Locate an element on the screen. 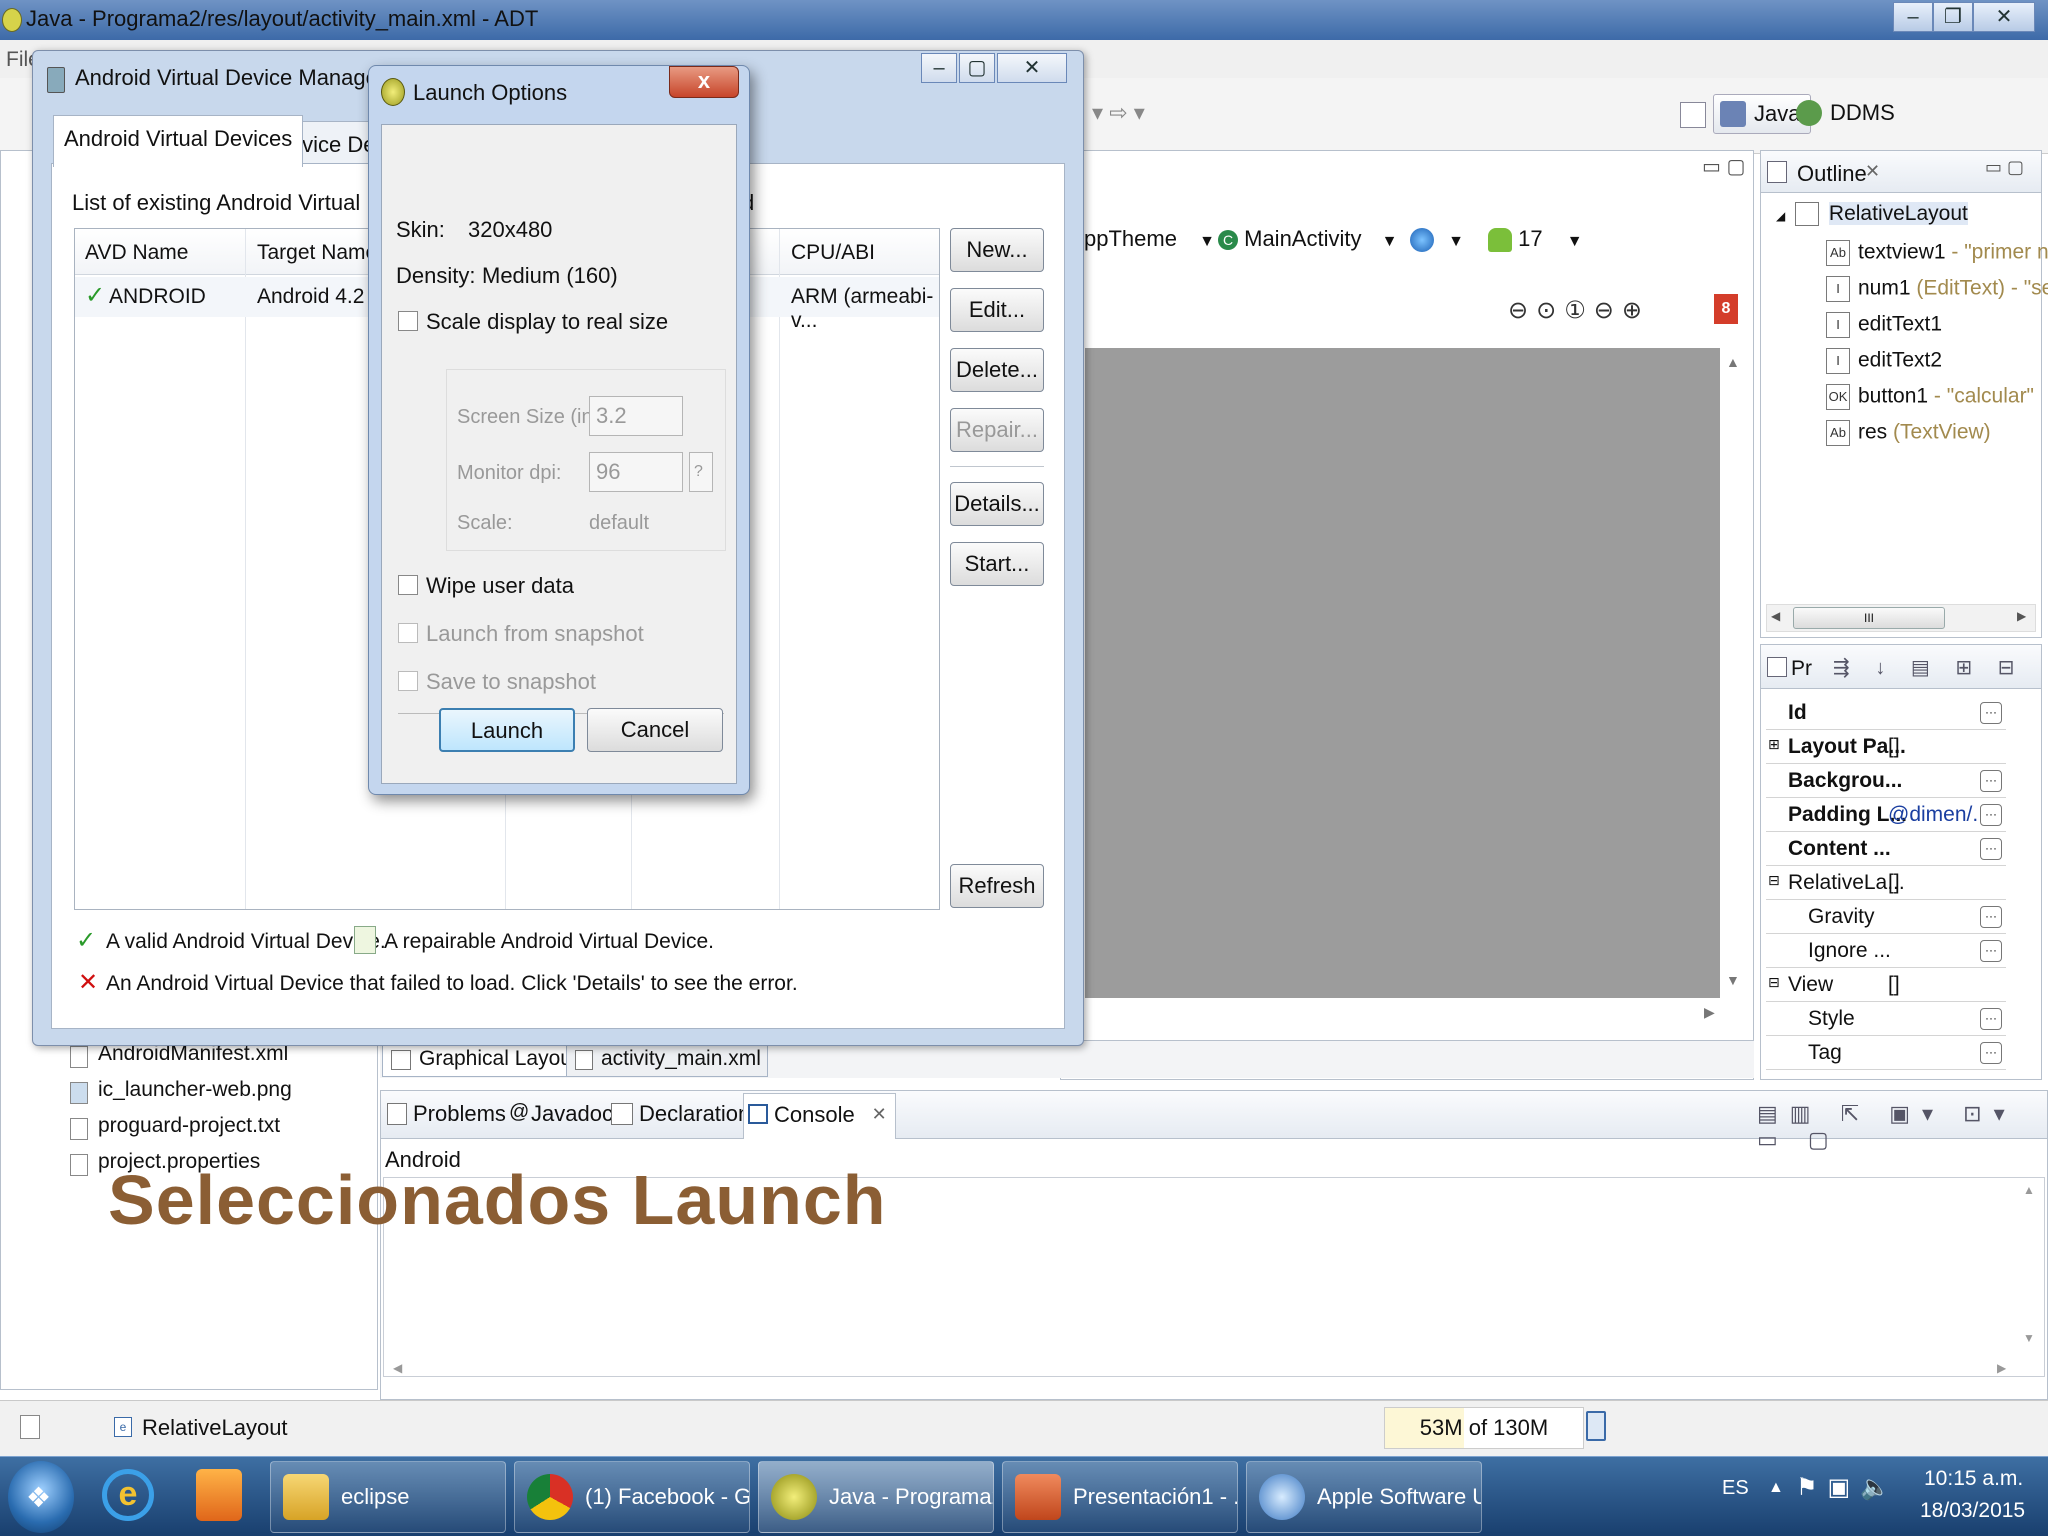  property-row: Tag ··· is located at coordinates (1886, 1053).